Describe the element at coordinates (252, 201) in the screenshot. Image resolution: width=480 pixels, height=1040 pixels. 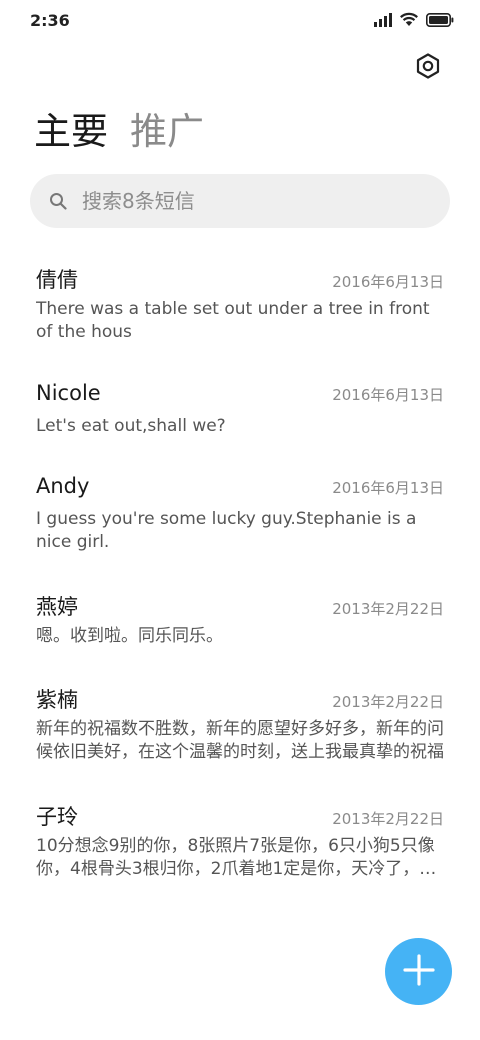
I see `search-input` at that location.